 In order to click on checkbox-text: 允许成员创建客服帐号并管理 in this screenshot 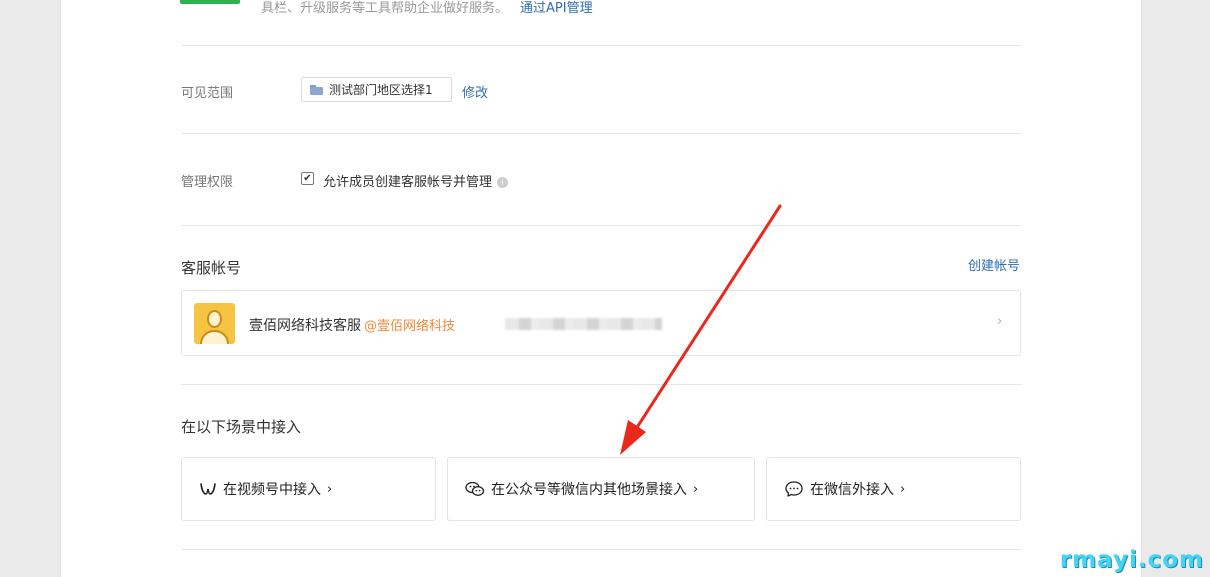, I will do `click(408, 182)`.